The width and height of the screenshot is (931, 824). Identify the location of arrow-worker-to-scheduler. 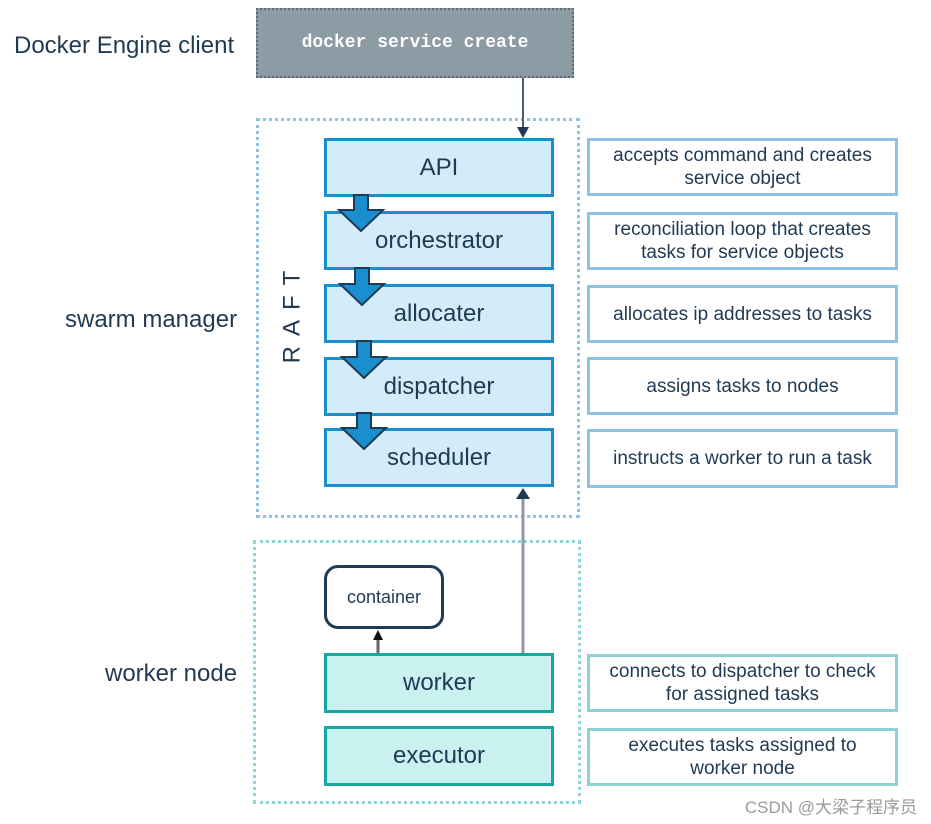
(523, 570).